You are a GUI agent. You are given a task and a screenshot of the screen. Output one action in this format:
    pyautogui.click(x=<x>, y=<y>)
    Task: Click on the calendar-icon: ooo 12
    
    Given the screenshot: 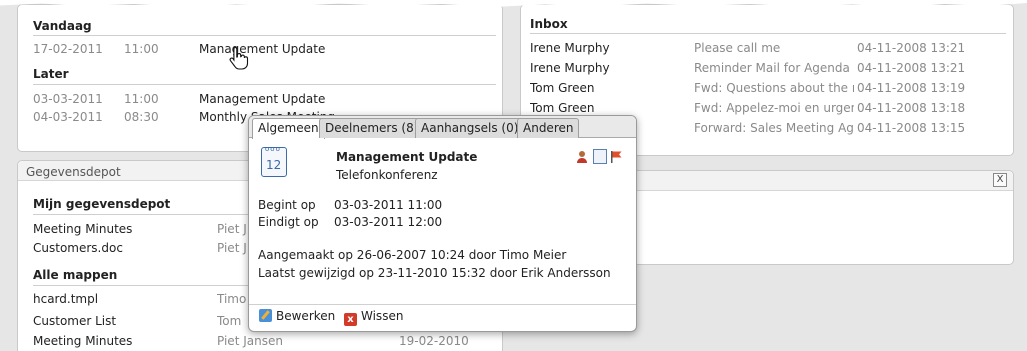 What is the action you would take?
    pyautogui.click(x=274, y=161)
    